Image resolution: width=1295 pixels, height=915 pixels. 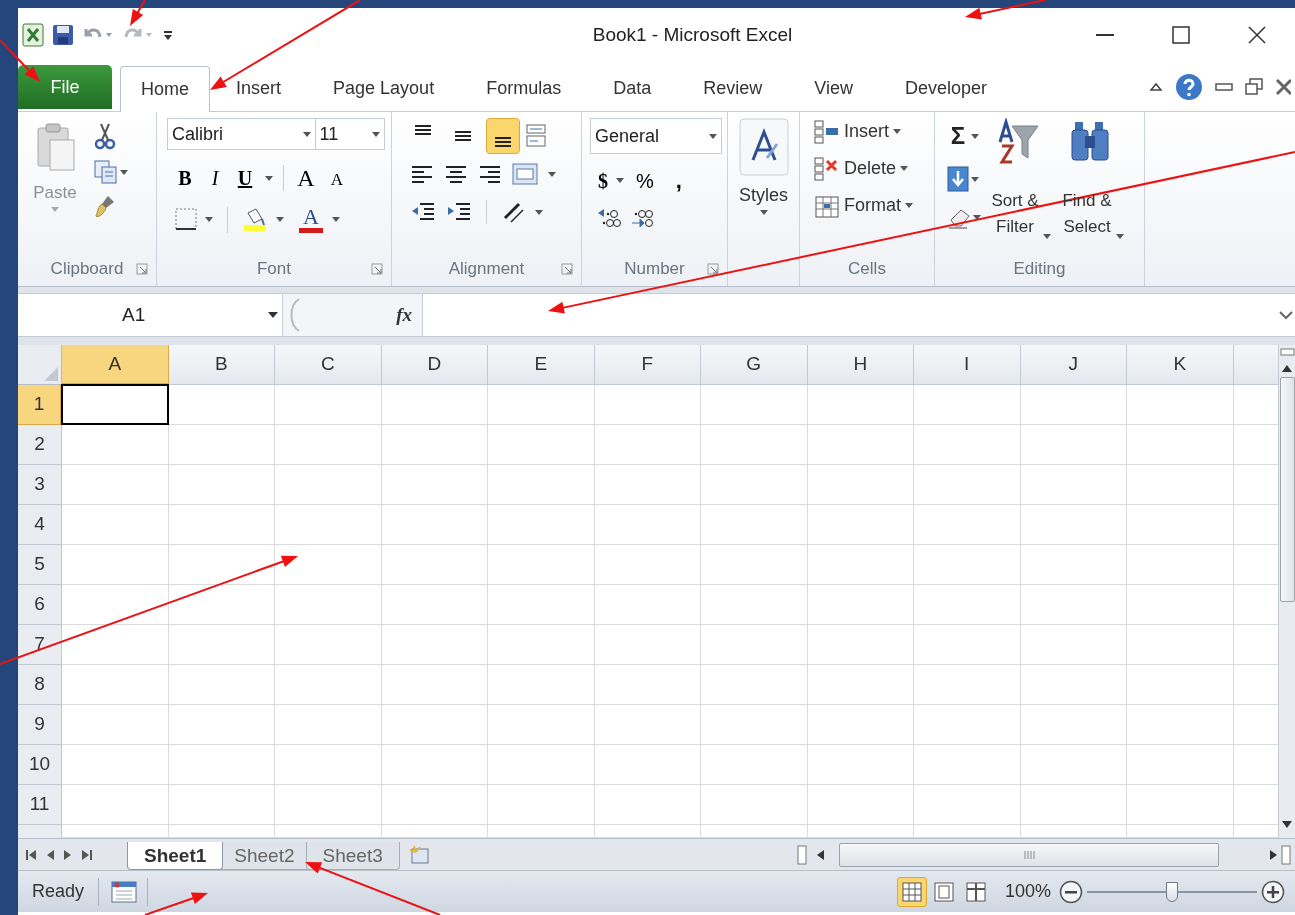 What do you see at coordinates (40, 485) in the screenshot?
I see `row-header: 3` at bounding box center [40, 485].